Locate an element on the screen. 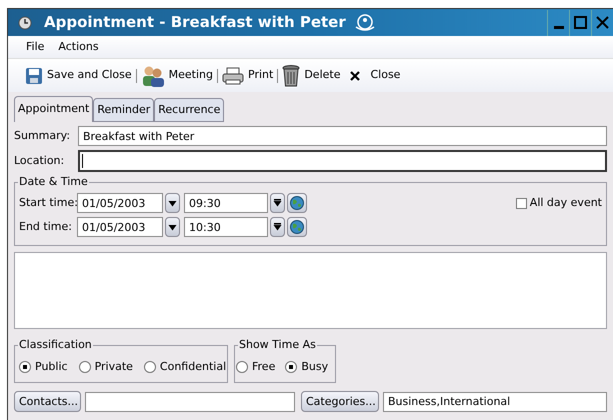  field-label: Location: is located at coordinates (40, 160).